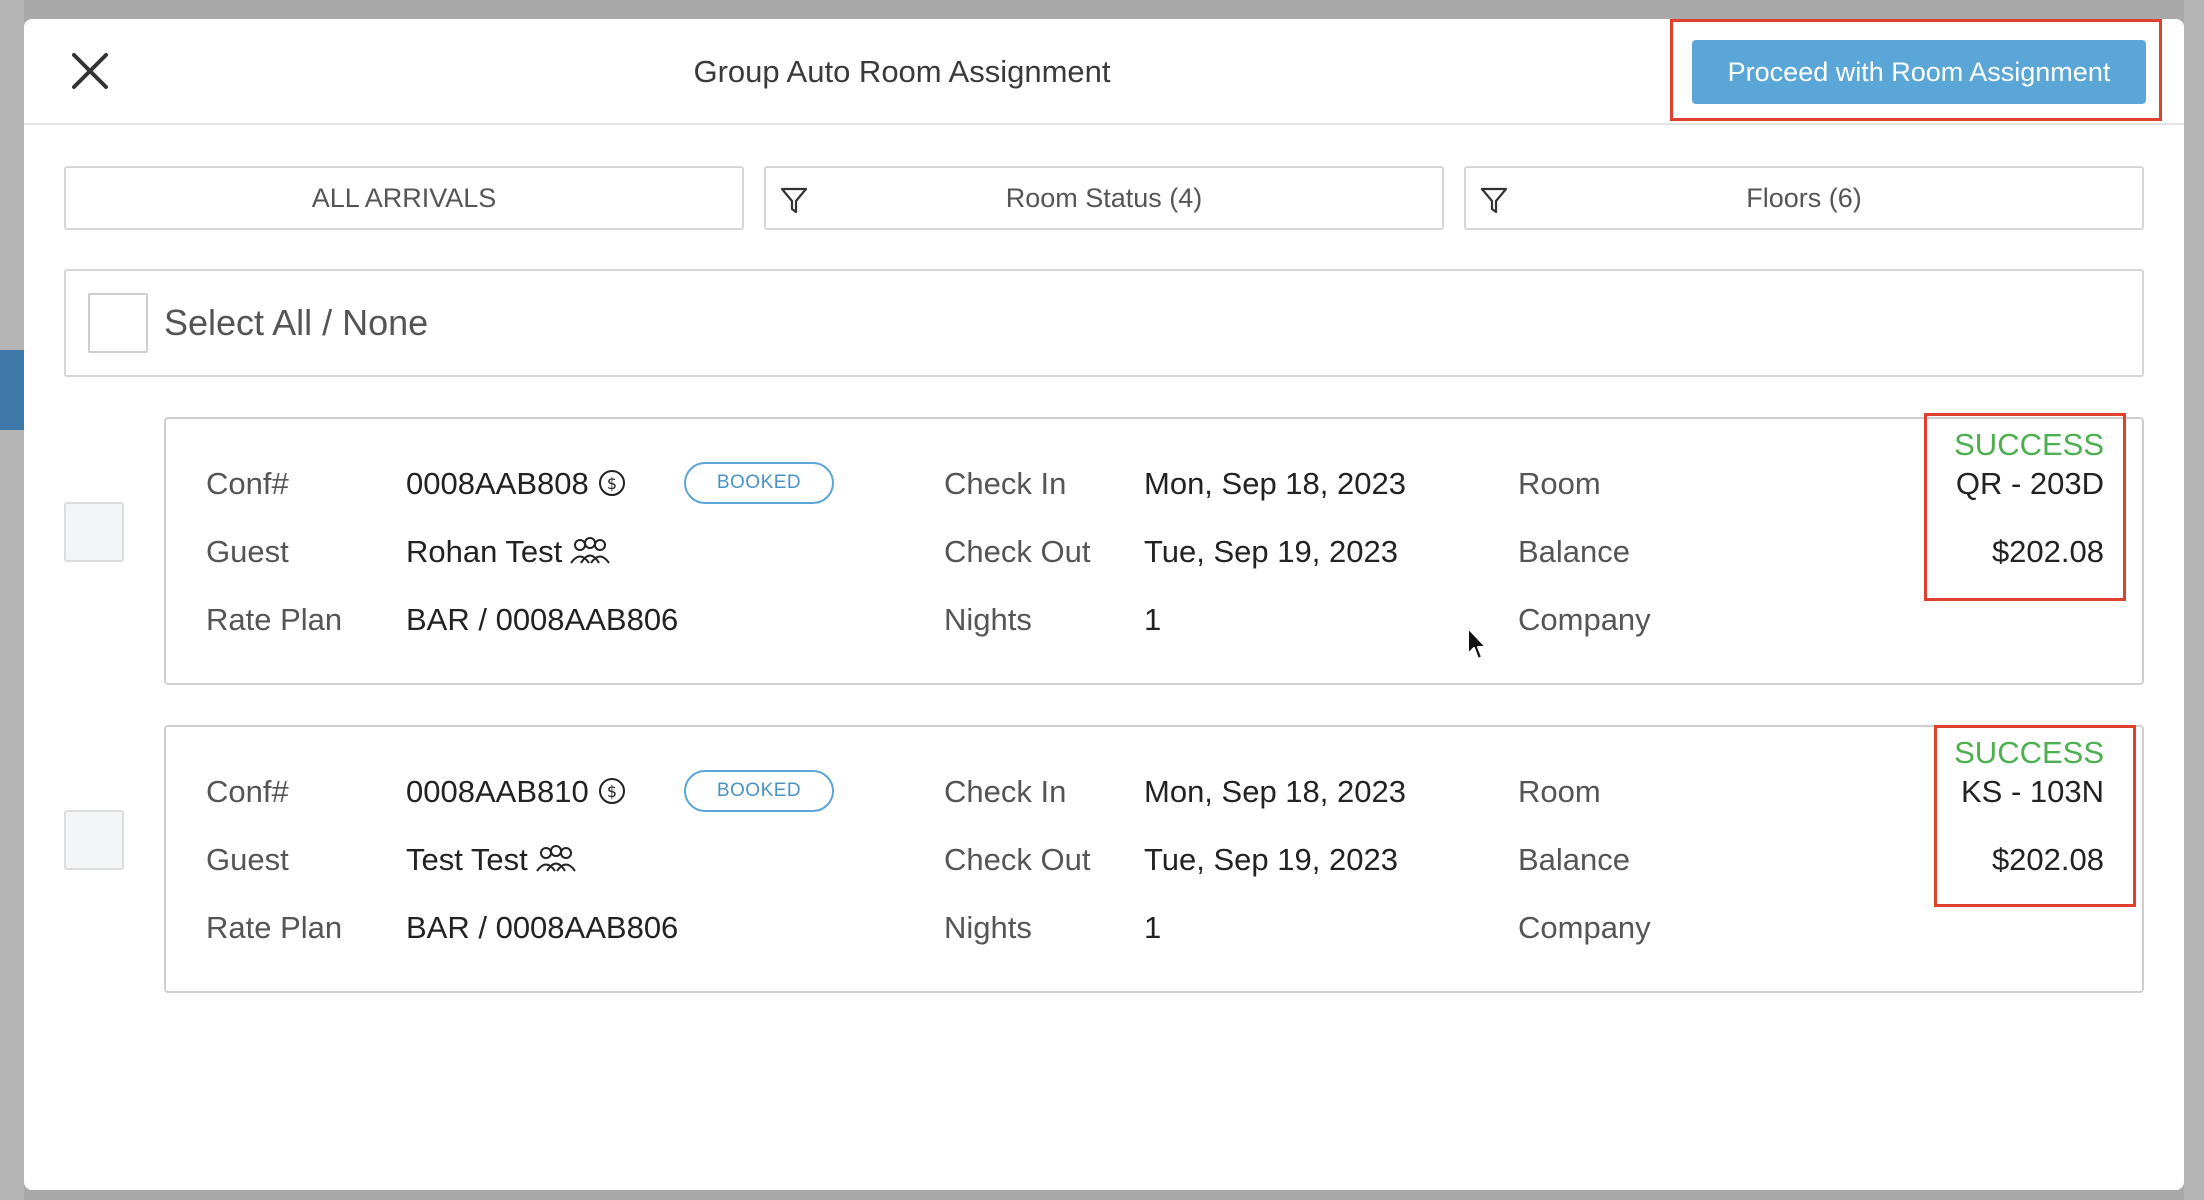 Image resolution: width=2204 pixels, height=1200 pixels. What do you see at coordinates (497, 483) in the screenshot?
I see `conf-value: 0008AAB808` at bounding box center [497, 483].